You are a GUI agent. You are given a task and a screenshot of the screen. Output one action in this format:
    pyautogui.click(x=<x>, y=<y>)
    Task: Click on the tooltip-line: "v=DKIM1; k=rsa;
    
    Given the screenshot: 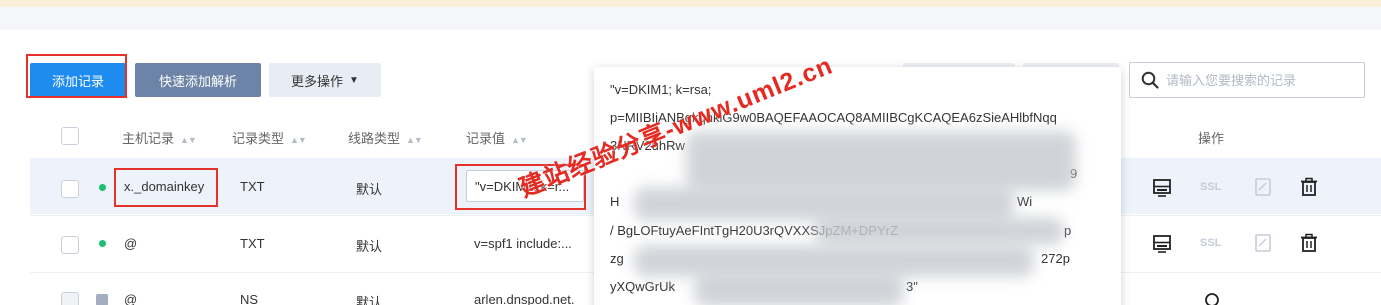 What is the action you would take?
    pyautogui.click(x=661, y=89)
    